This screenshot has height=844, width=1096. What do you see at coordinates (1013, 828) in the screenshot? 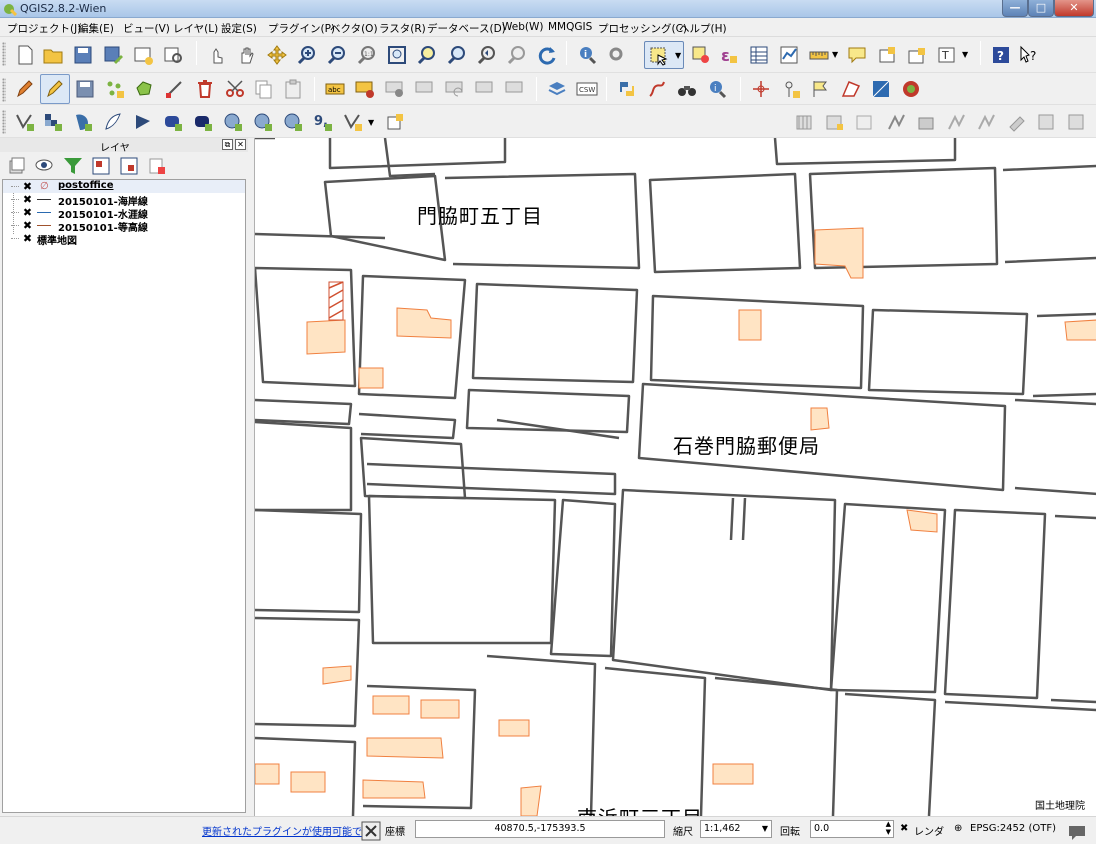
I see `crs-status: EPSG:2452 (OTF)` at bounding box center [1013, 828].